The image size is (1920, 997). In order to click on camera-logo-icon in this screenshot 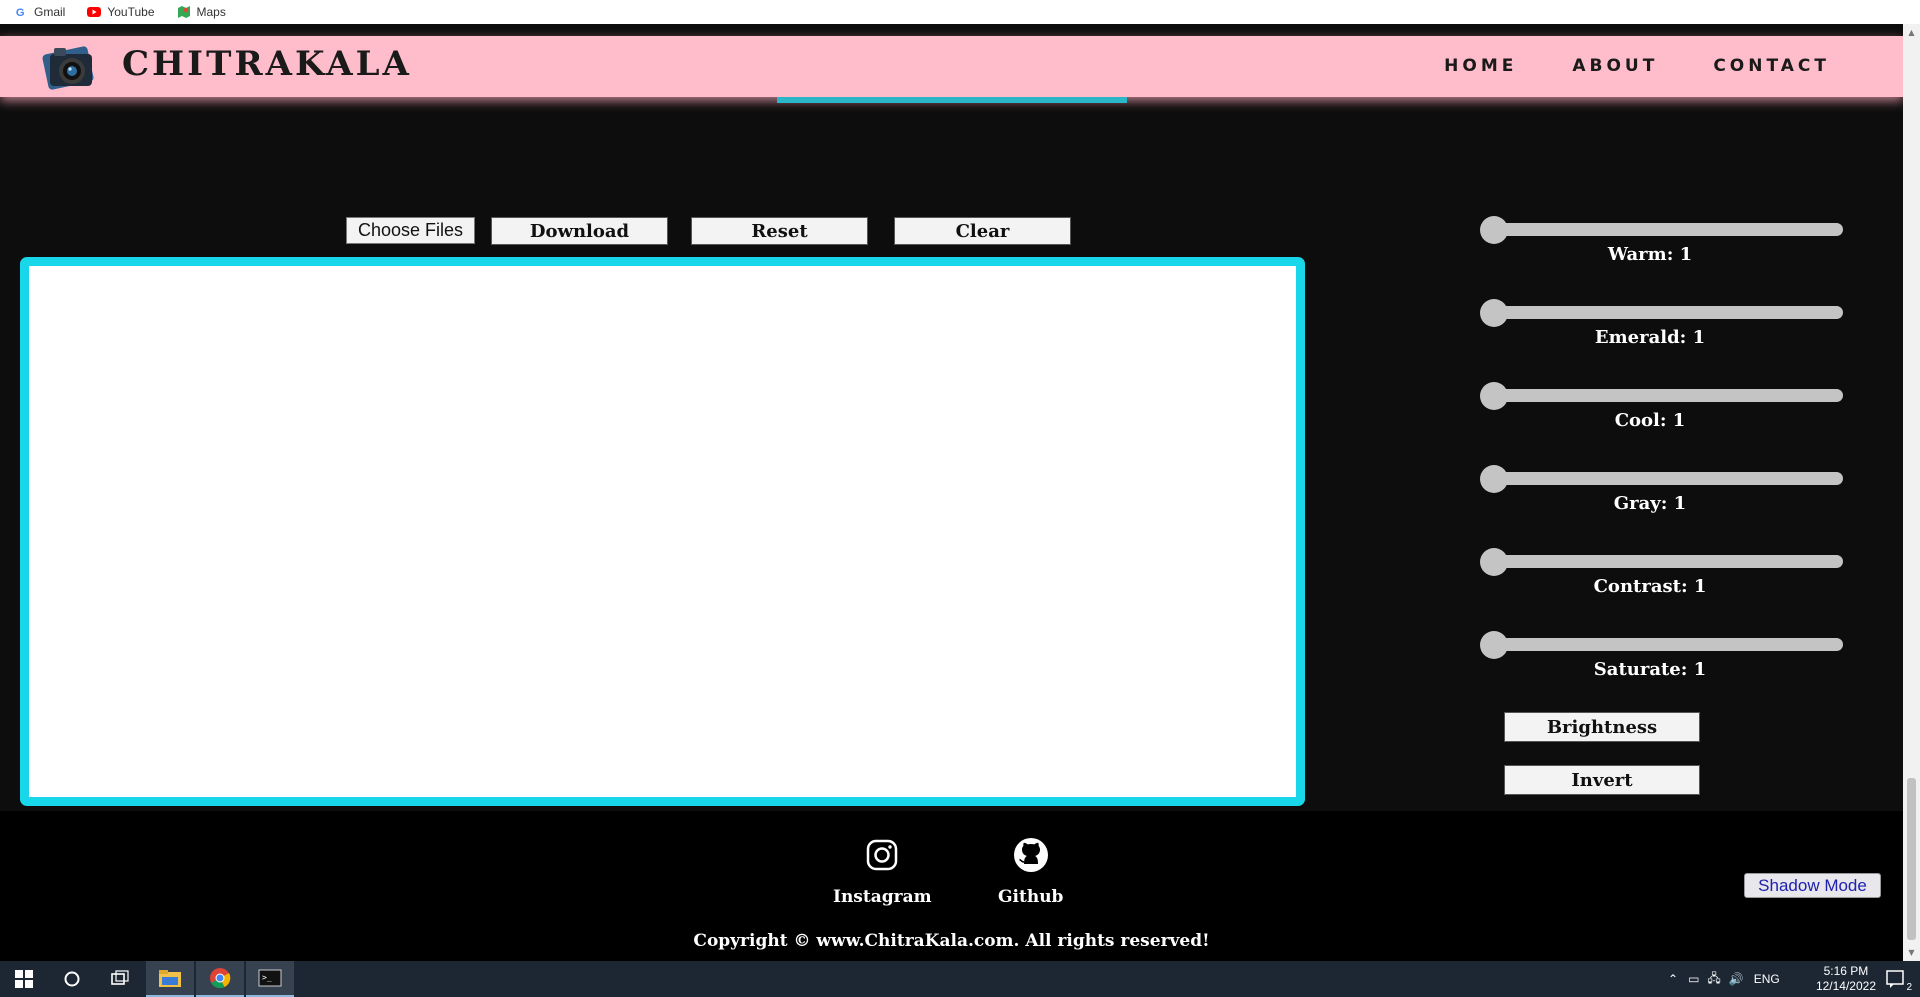, I will do `click(71, 67)`.